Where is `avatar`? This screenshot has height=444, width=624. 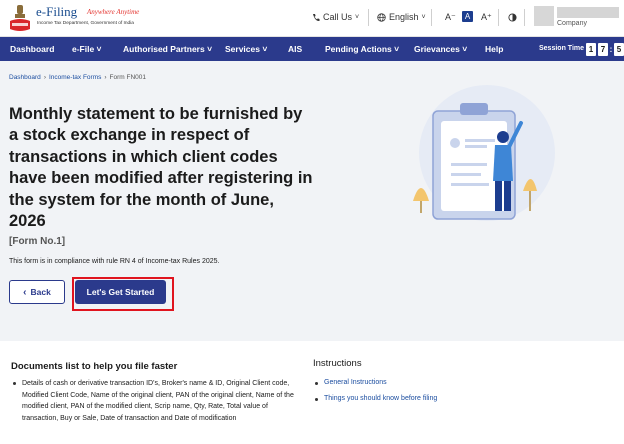 avatar is located at coordinates (544, 16).